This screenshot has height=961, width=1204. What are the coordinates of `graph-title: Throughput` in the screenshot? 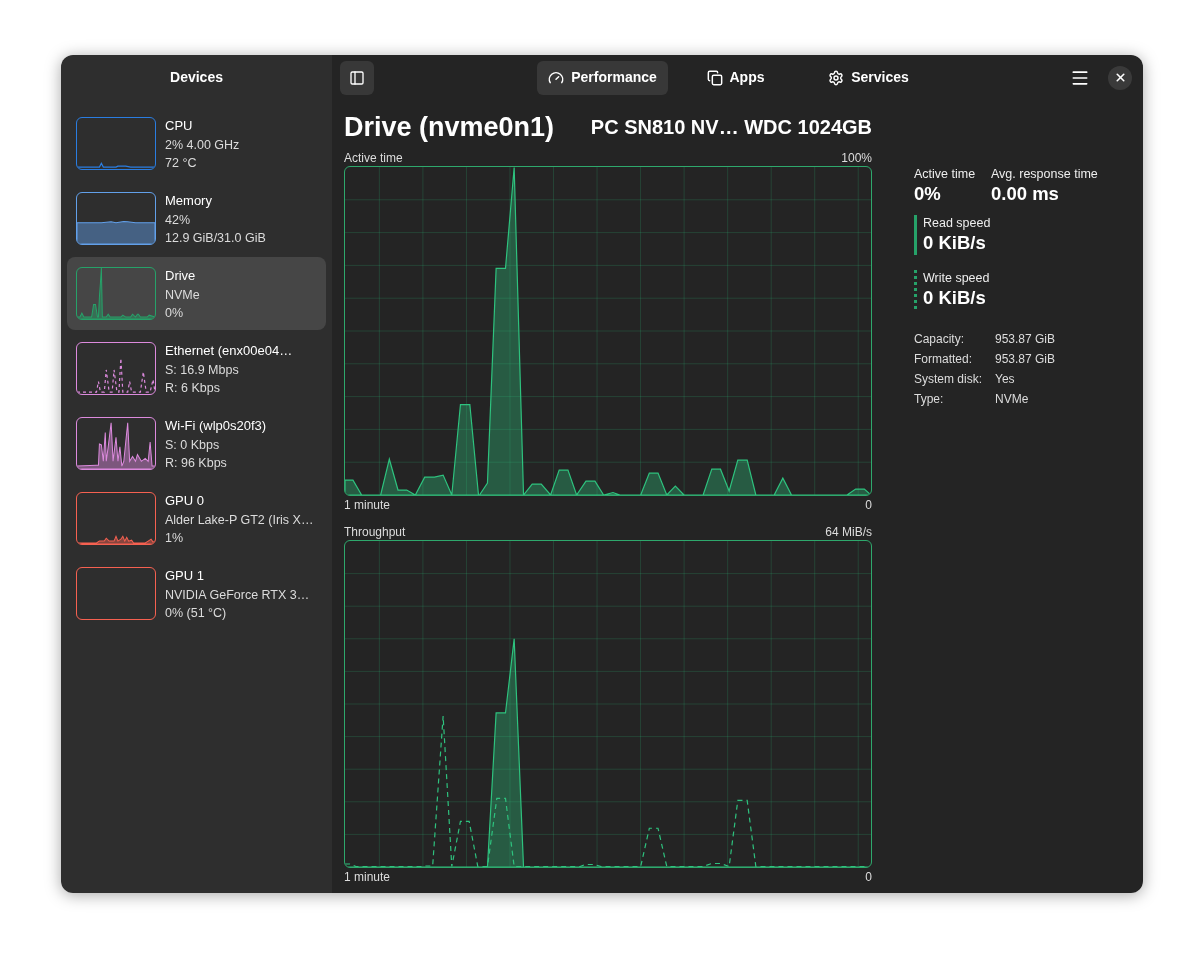 It's located at (375, 532).